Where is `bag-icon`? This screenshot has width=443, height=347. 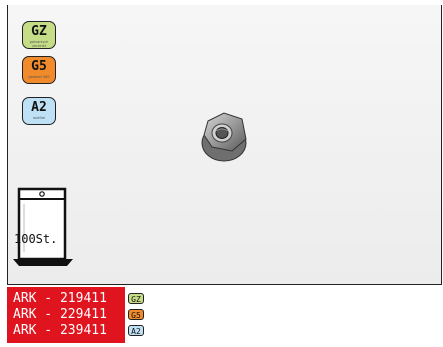 bag-icon is located at coordinates (43, 226).